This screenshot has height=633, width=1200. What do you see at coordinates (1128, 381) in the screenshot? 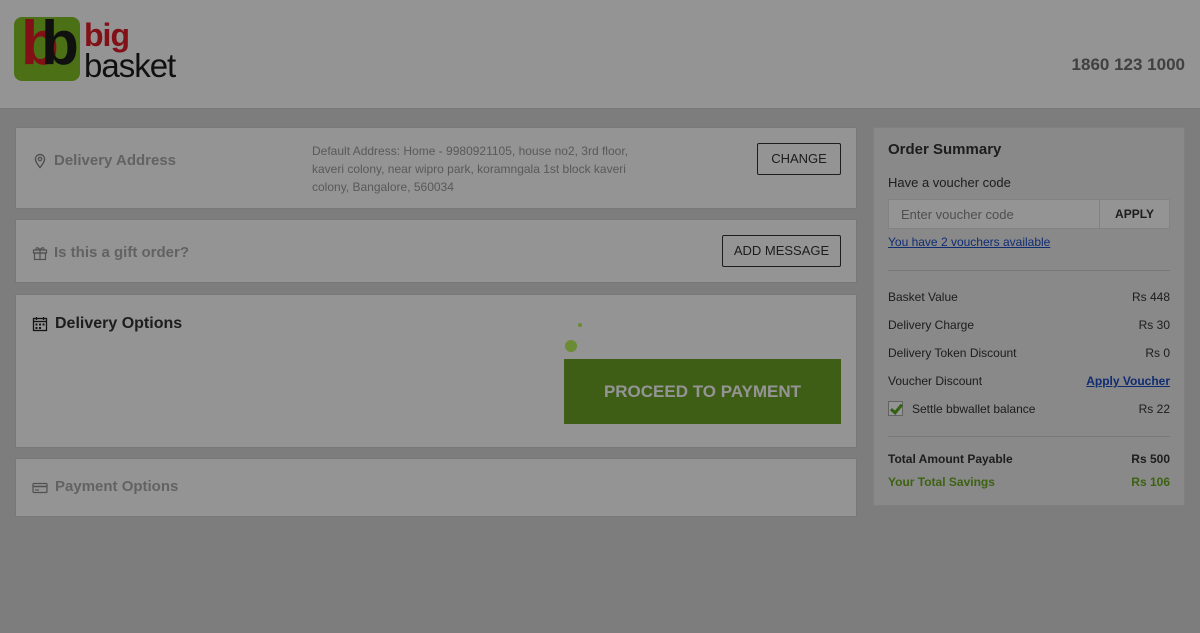
I see `apply-voucher-link: Apply Voucher` at bounding box center [1128, 381].